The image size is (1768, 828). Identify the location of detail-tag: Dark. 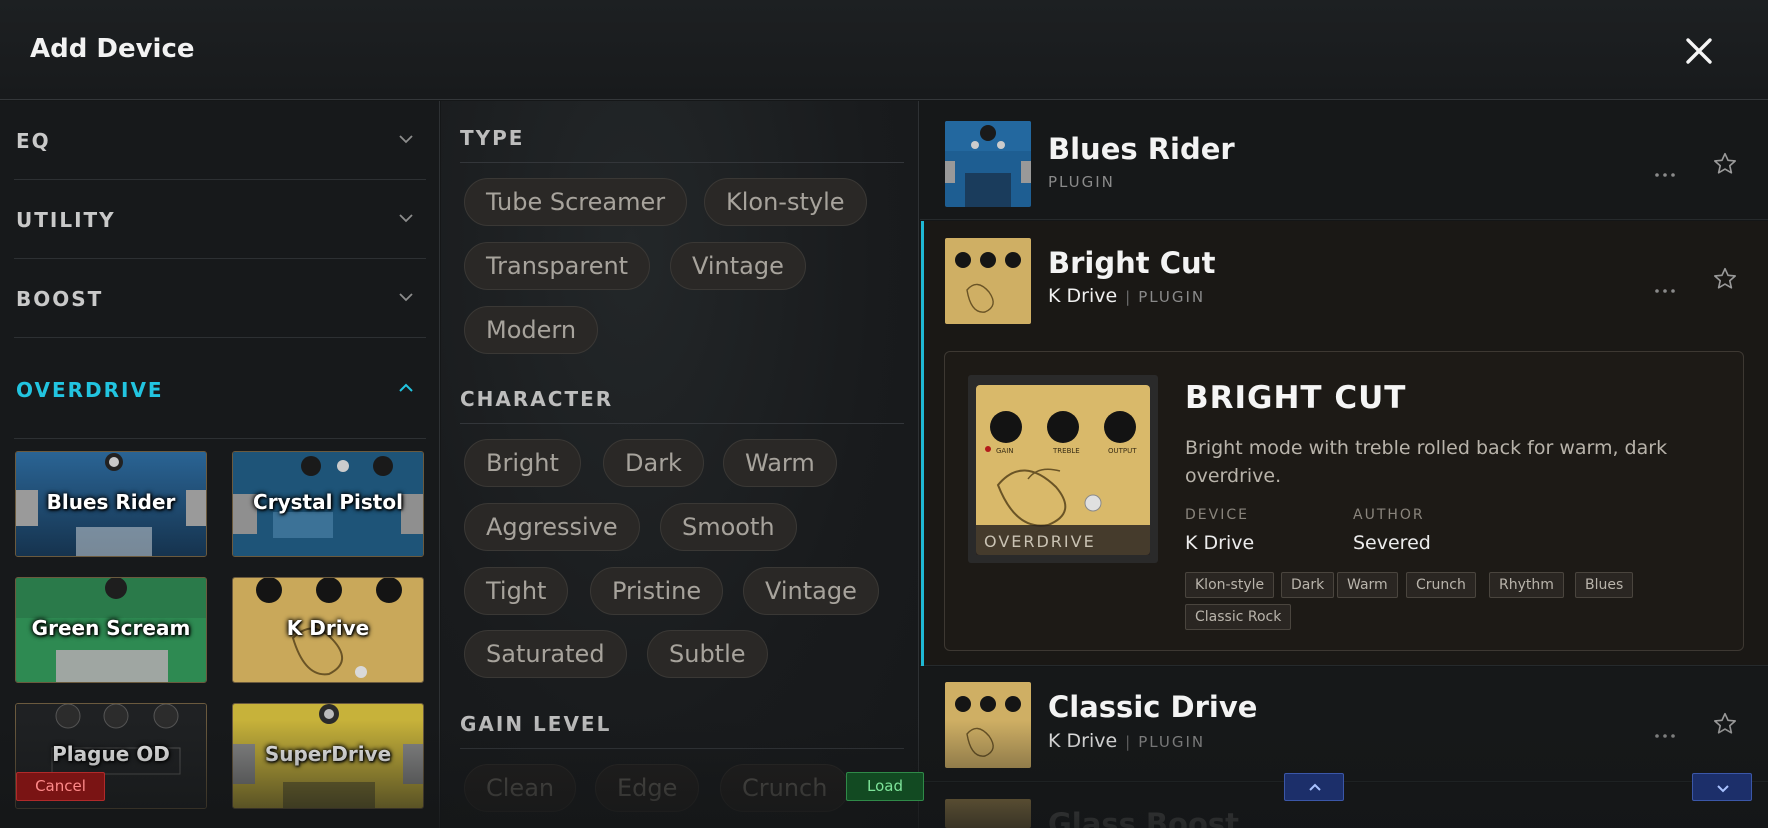
(1308, 585).